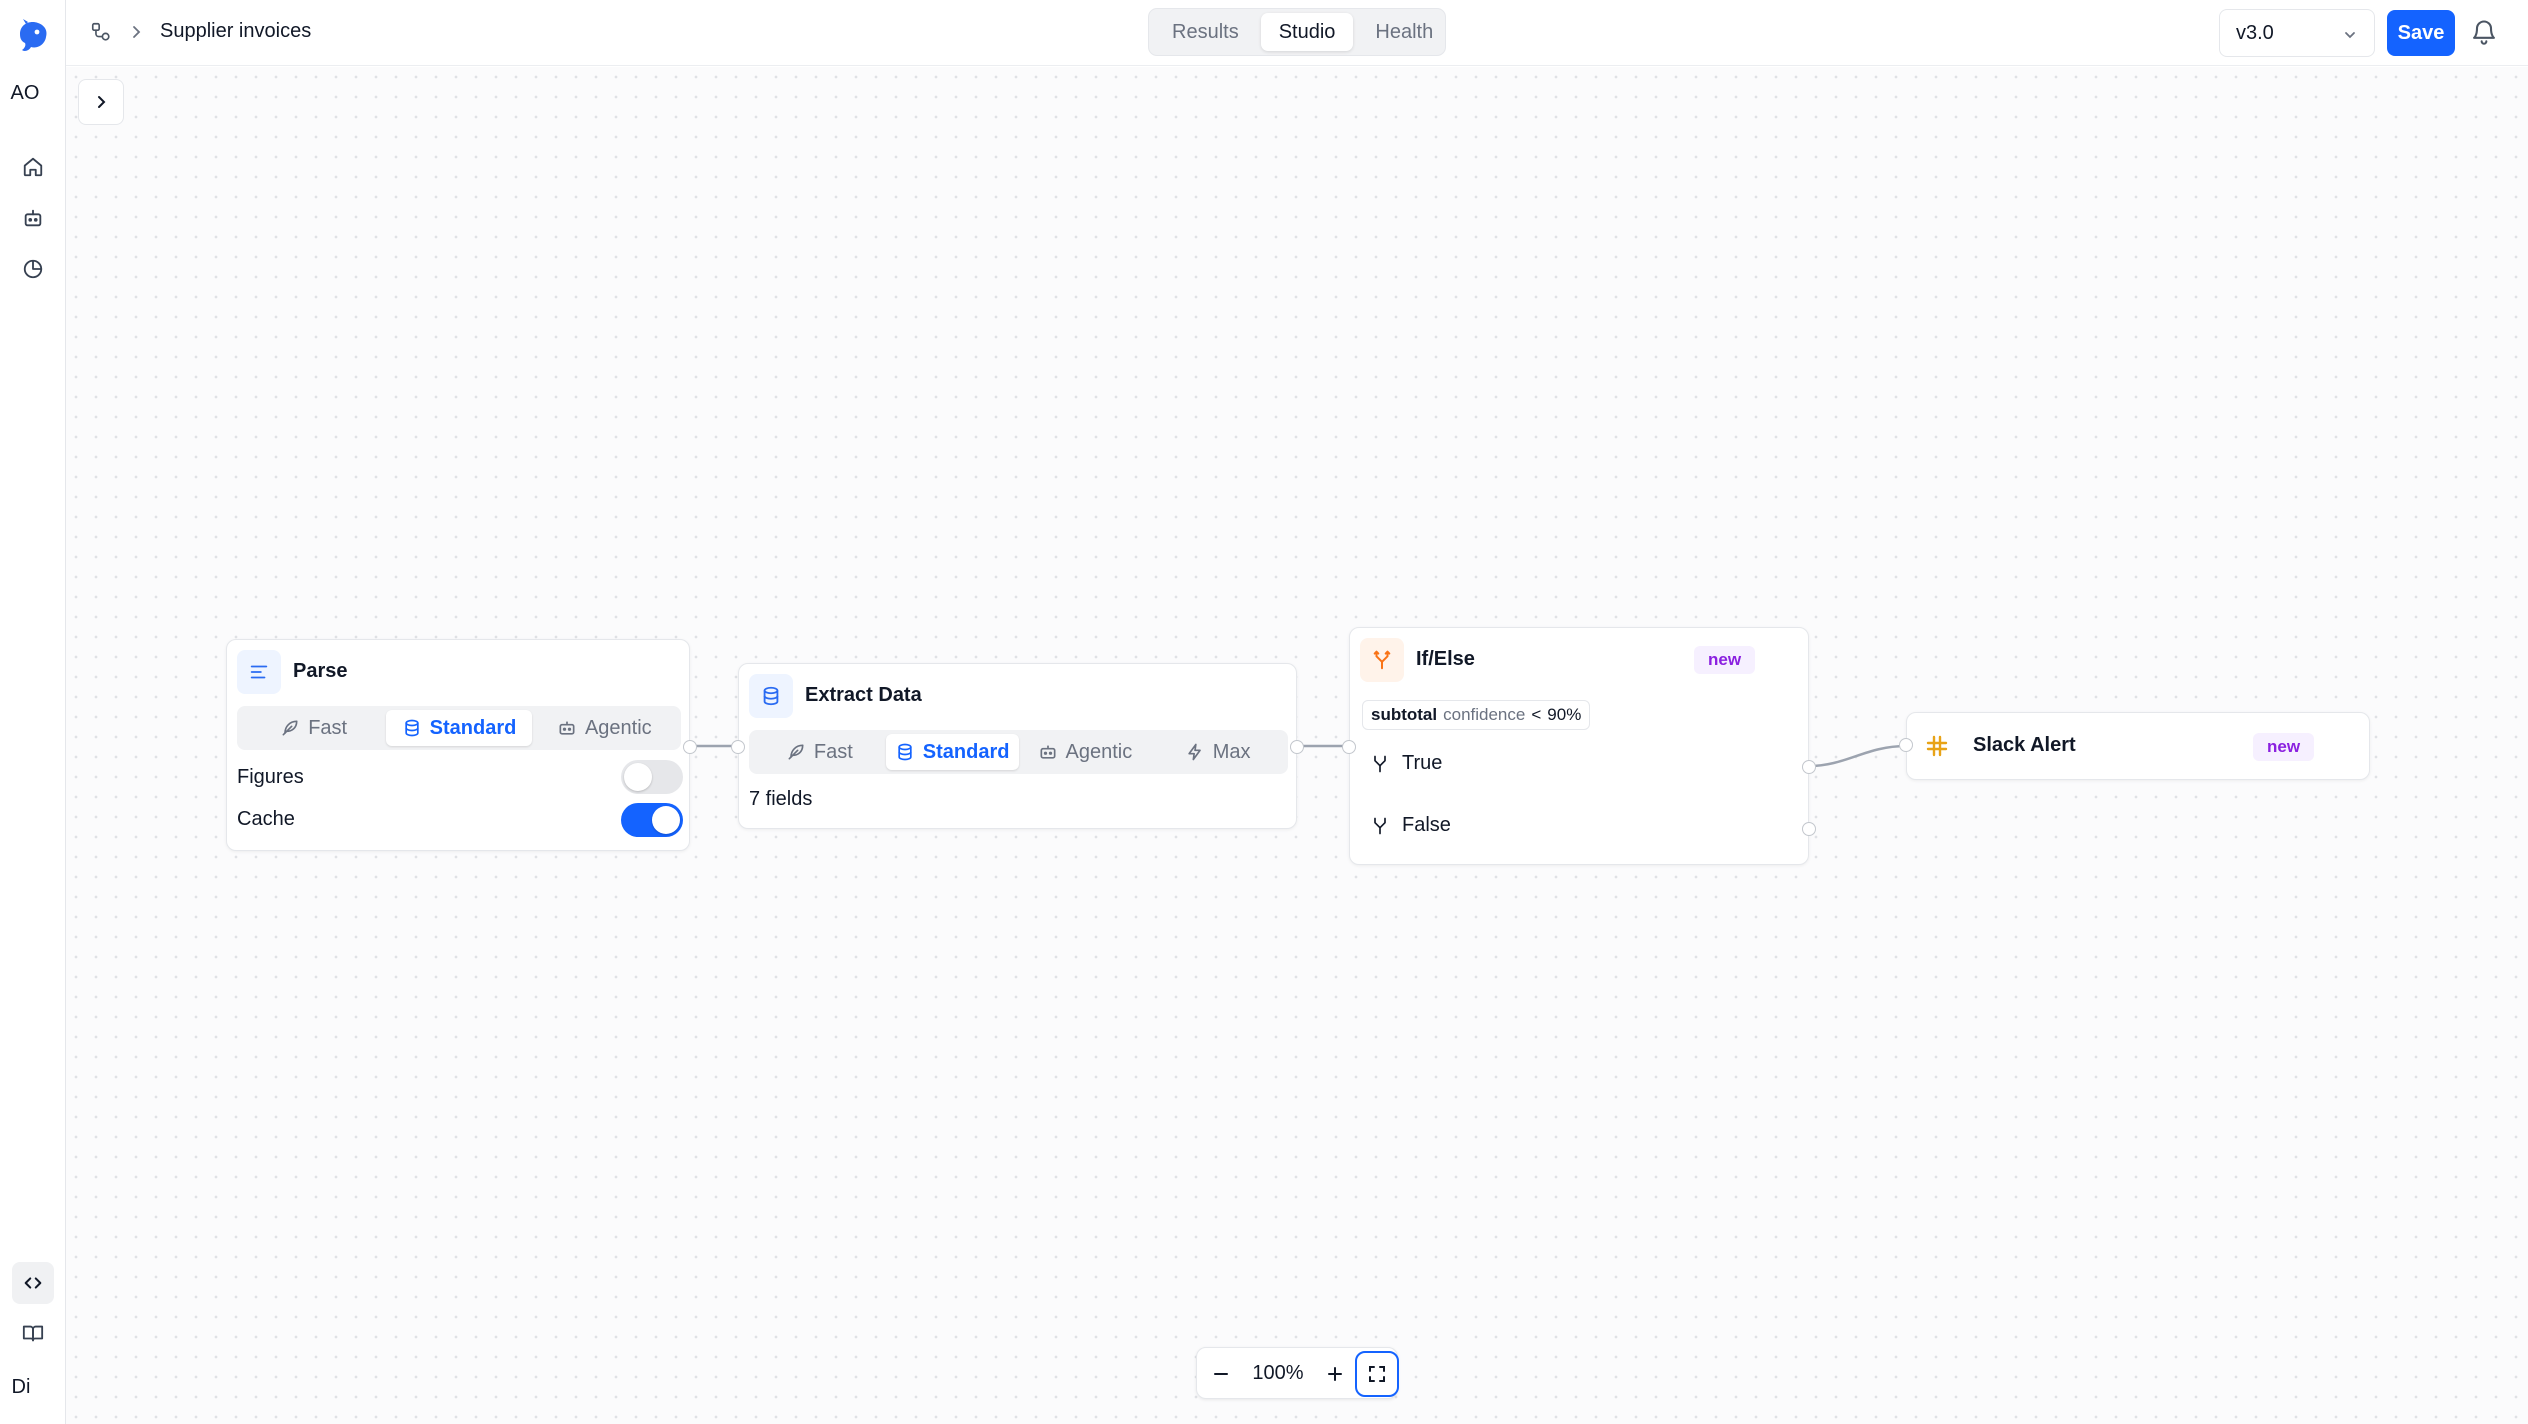 This screenshot has width=2528, height=1424. I want to click on nav-agents, so click(33, 218).